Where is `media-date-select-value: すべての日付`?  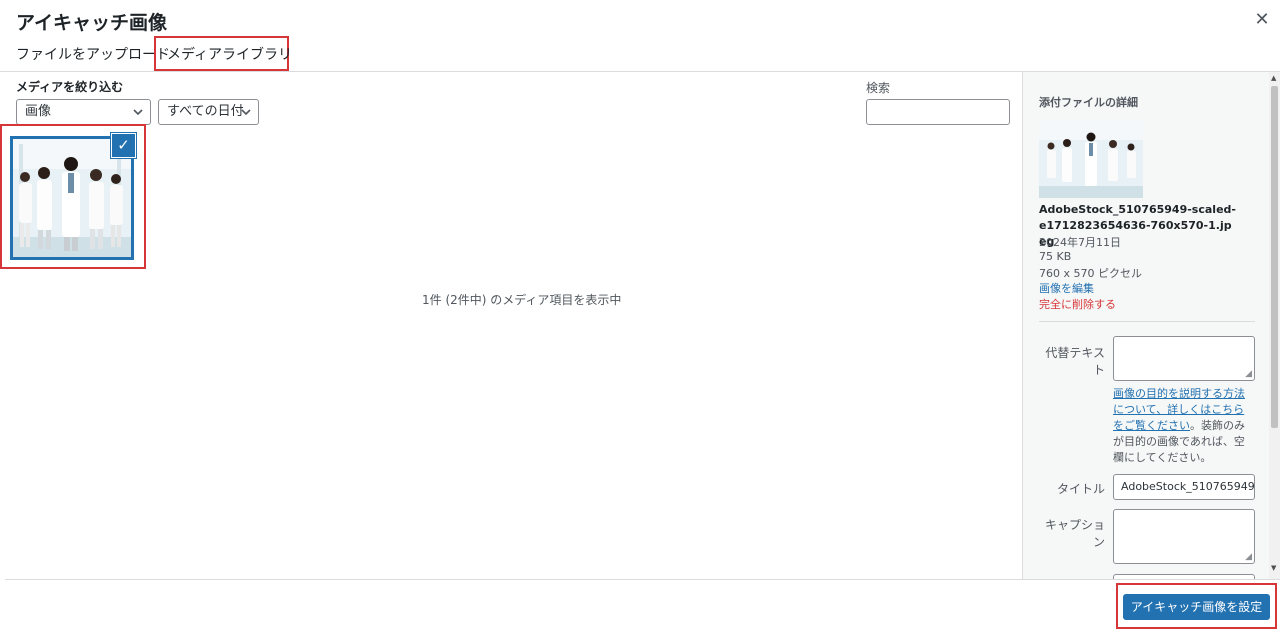
media-date-select-value: すべての日付 is located at coordinates (205, 111).